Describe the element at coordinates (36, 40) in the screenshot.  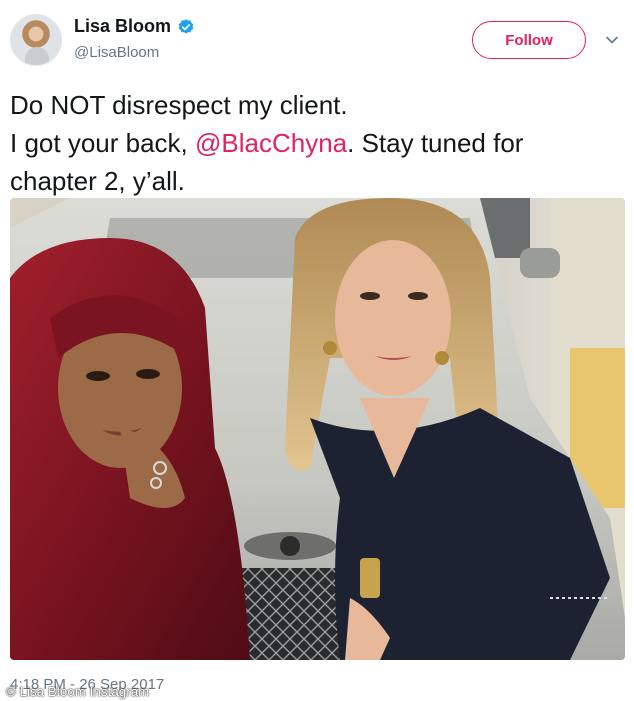
I see `avatar` at that location.